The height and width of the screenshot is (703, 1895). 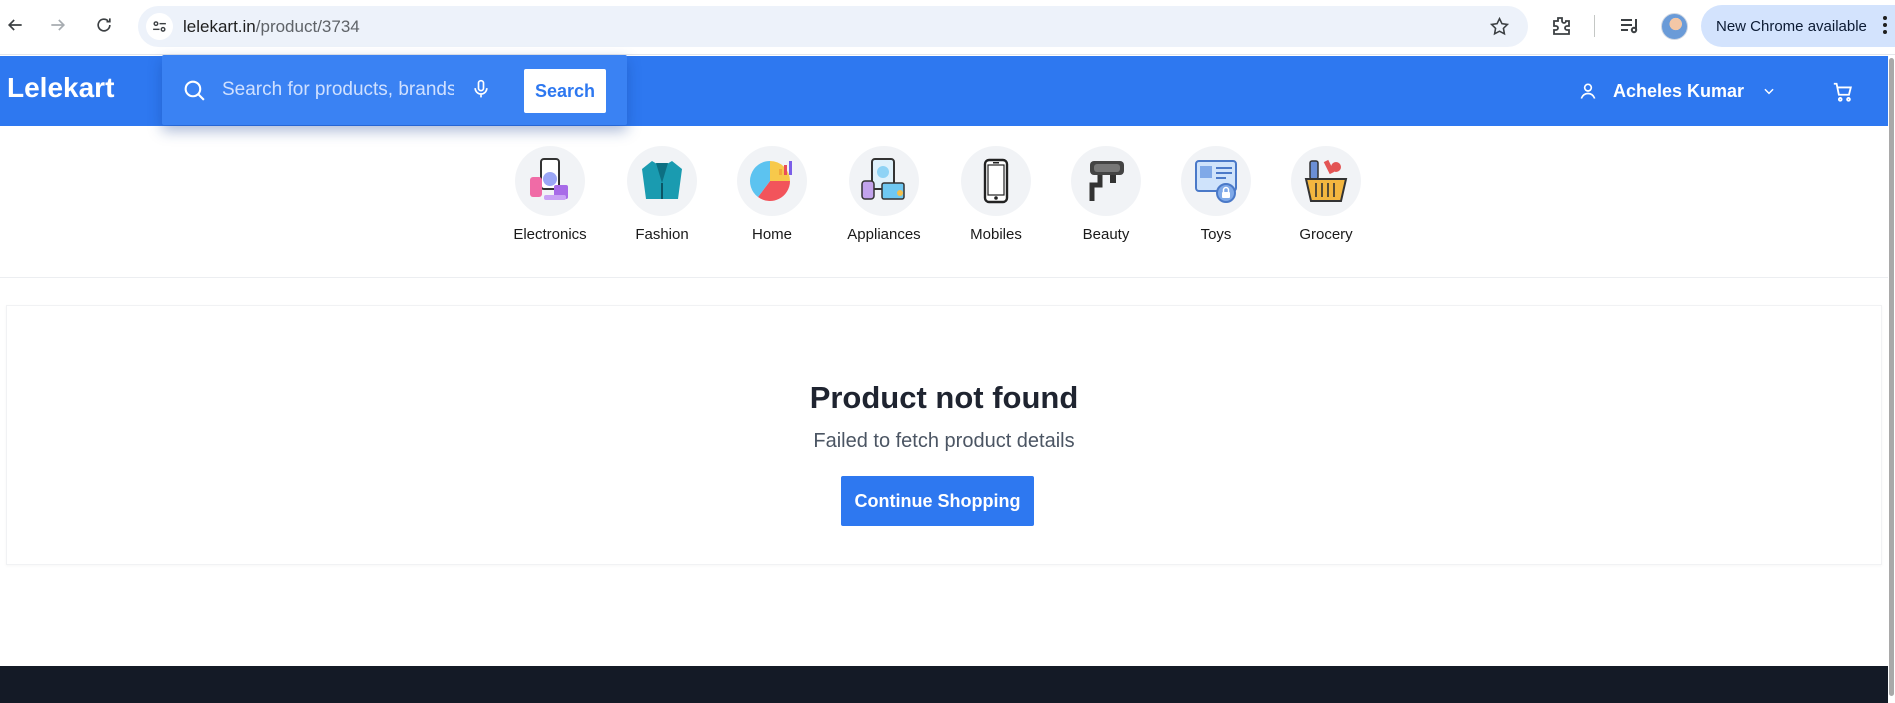 What do you see at coordinates (1561, 26) in the screenshot?
I see `extensions-icon` at bounding box center [1561, 26].